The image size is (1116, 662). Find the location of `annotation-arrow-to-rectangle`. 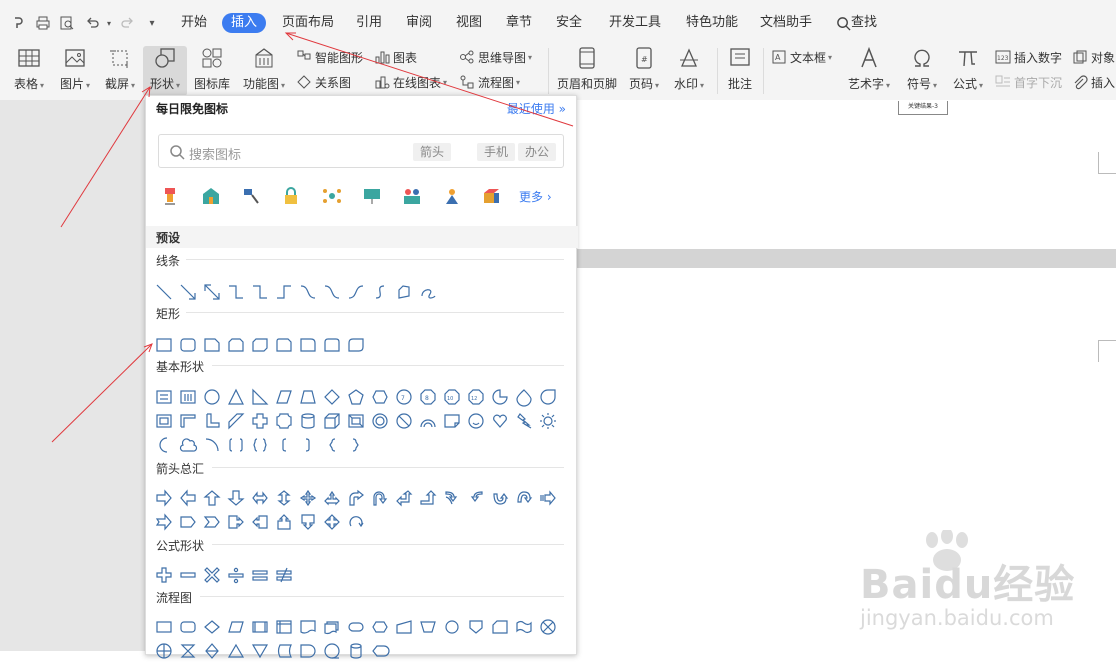

annotation-arrow-to-rectangle is located at coordinates (102, 393).